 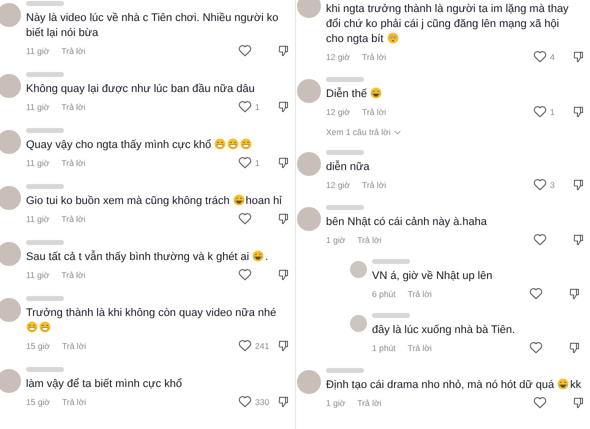 I want to click on comment-text: Định tạo cái drama nho nhỏ, mà nó hót dữ quá, so click(x=440, y=385).